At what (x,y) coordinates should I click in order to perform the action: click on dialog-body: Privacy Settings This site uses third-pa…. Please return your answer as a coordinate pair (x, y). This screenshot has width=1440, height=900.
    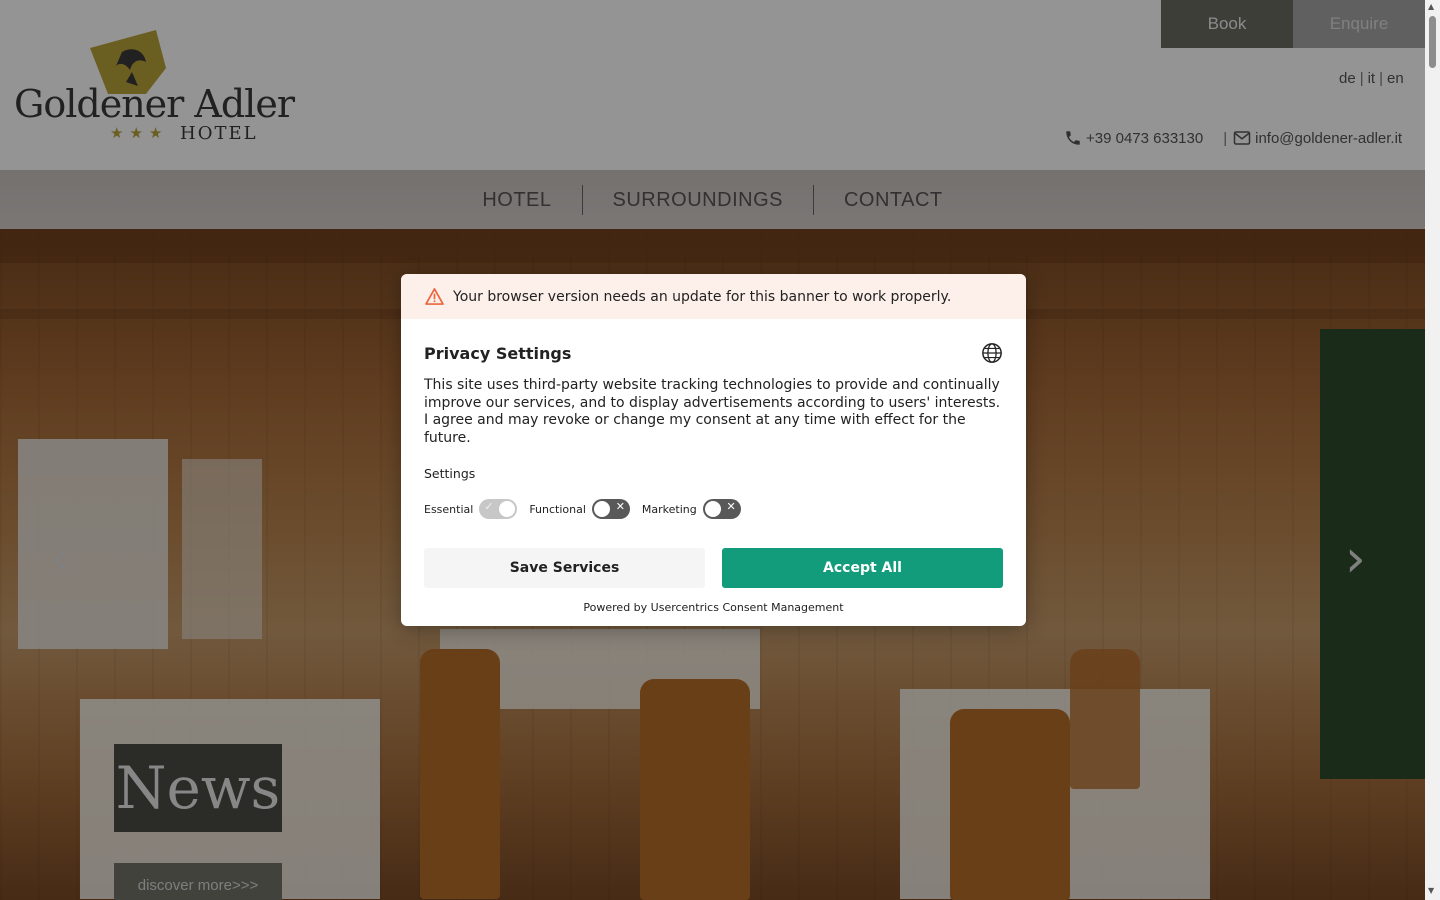
    Looking at the image, I should click on (713, 478).